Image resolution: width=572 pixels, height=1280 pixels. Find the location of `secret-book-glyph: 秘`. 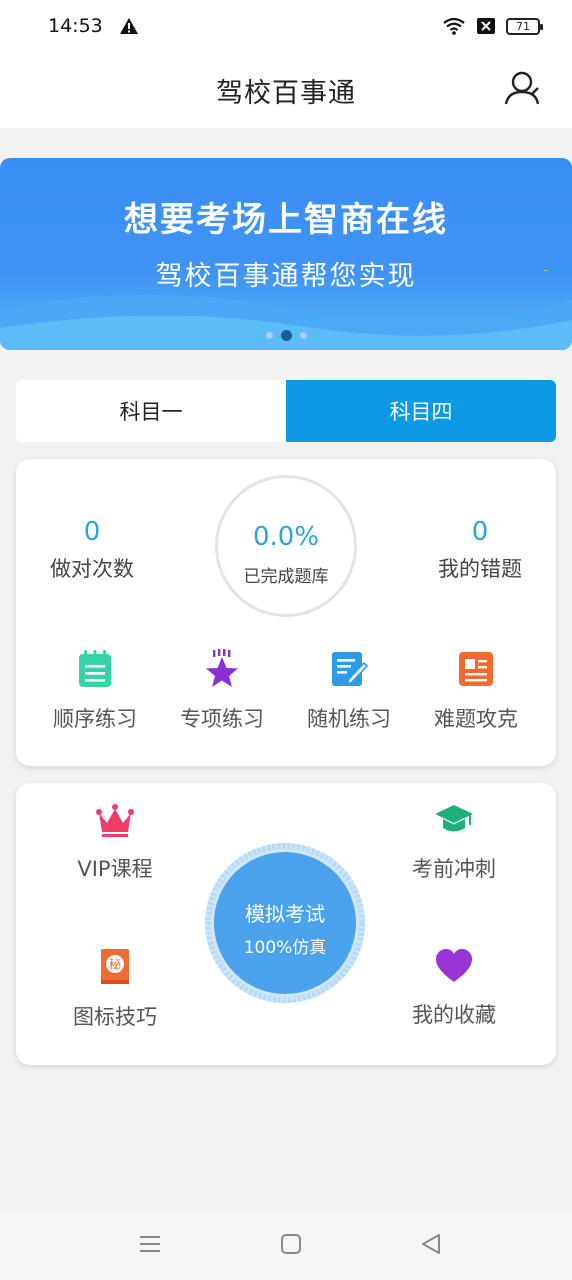

secret-book-glyph: 秘 is located at coordinates (115, 965).